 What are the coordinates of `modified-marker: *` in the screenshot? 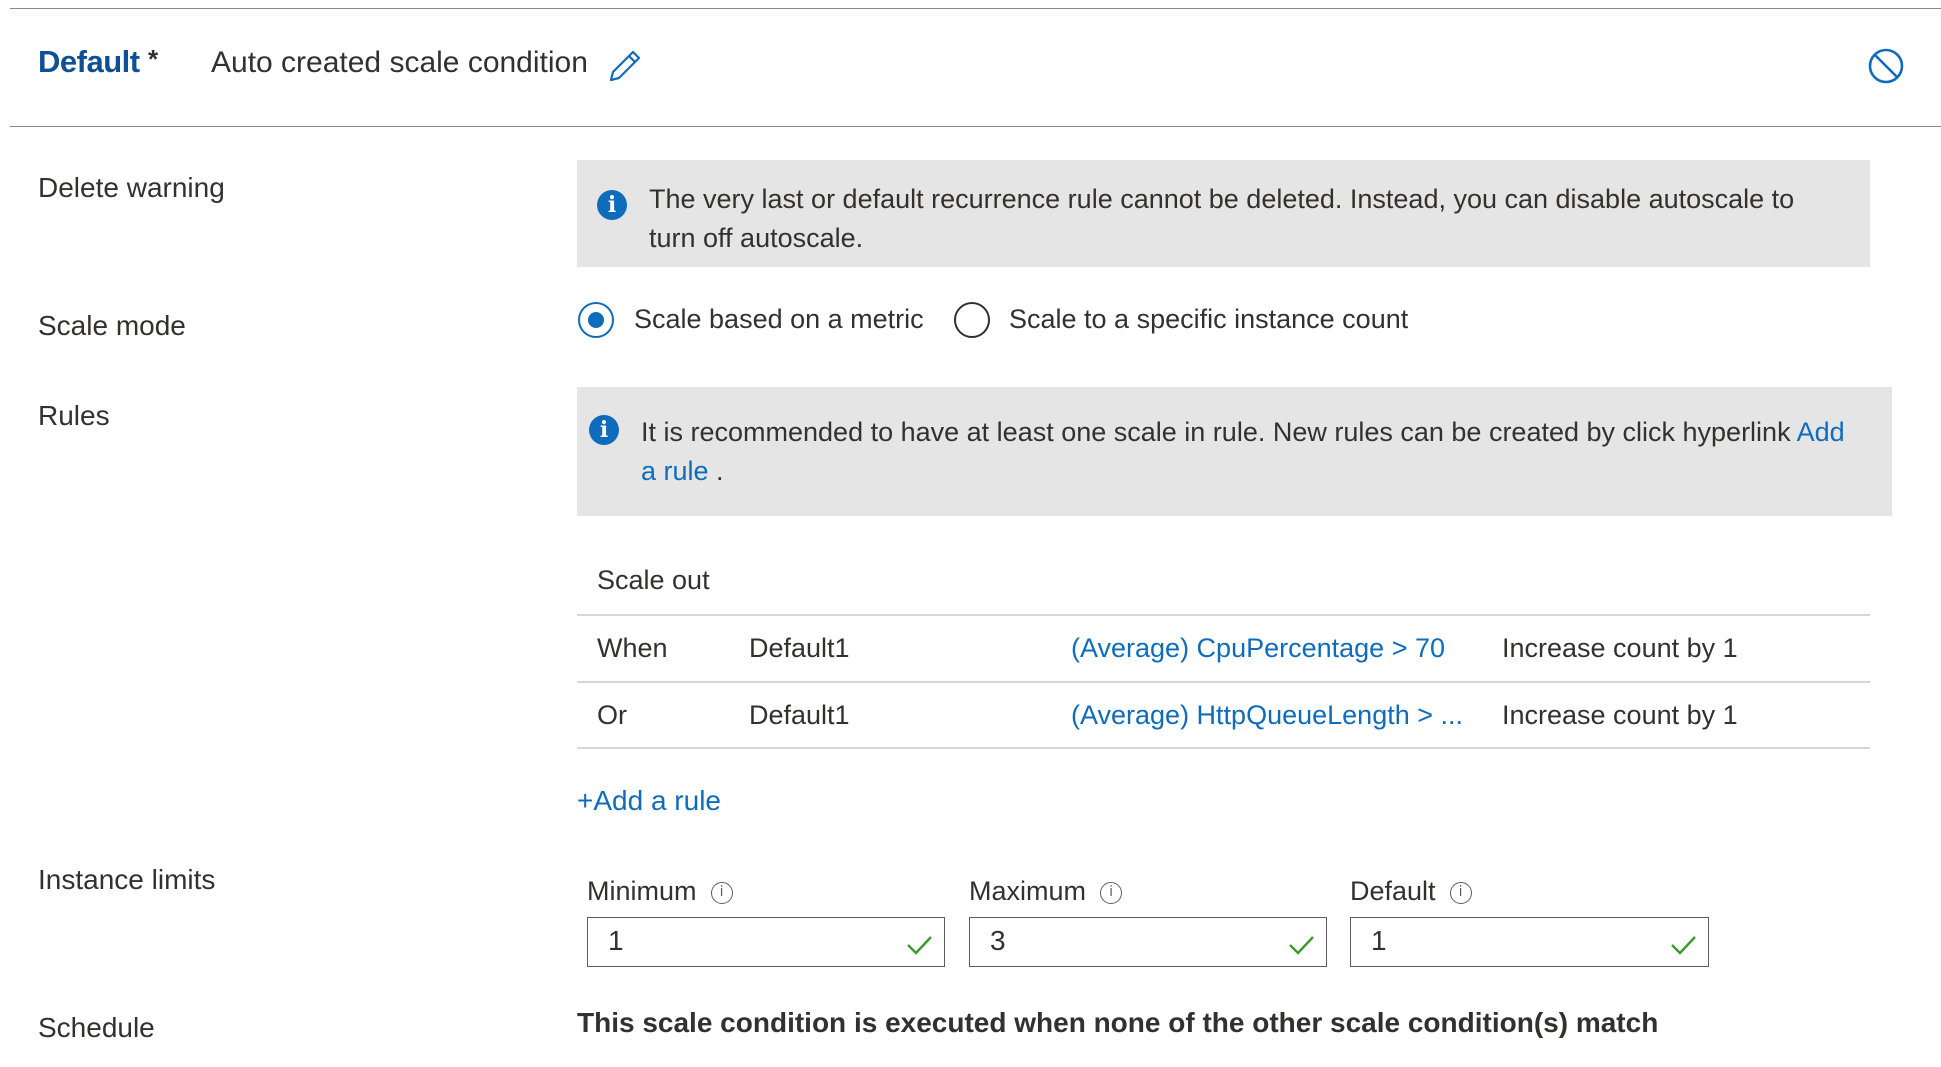 It's located at (153, 59).